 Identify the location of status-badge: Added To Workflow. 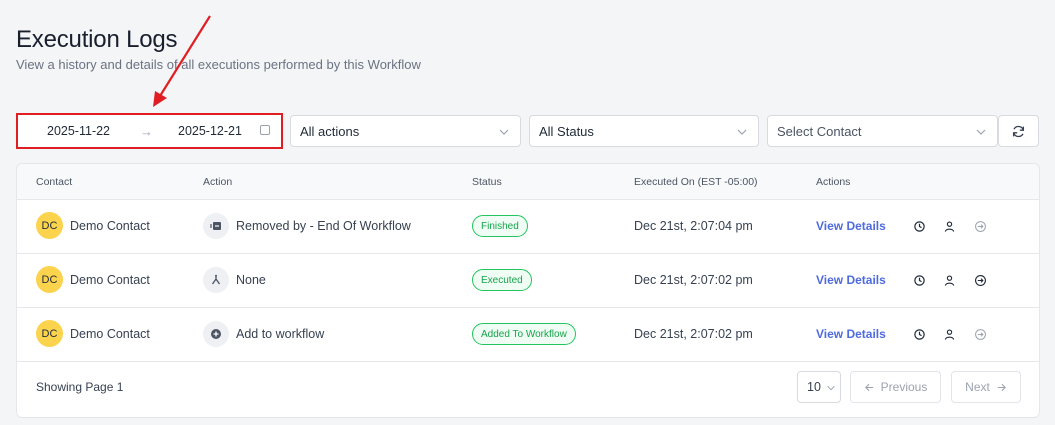
(524, 334).